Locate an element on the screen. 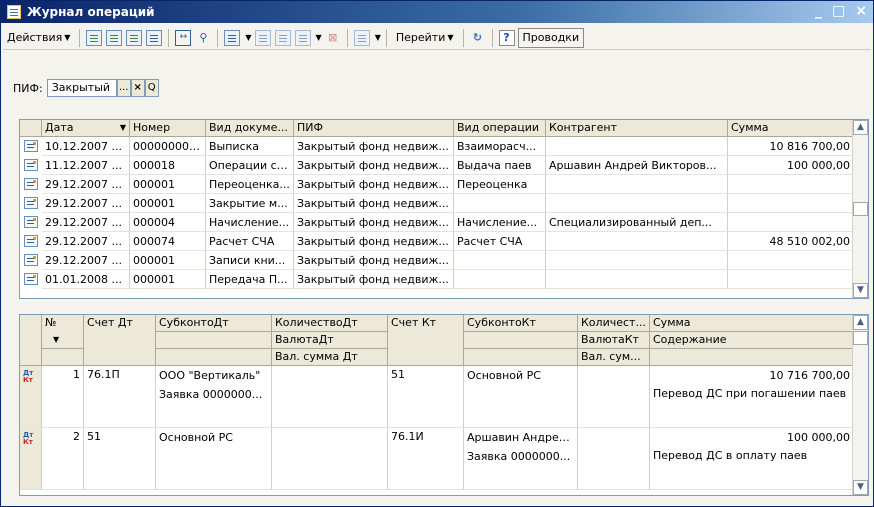 The image size is (874, 507). cell-number: 000074 is located at coordinates (168, 241).